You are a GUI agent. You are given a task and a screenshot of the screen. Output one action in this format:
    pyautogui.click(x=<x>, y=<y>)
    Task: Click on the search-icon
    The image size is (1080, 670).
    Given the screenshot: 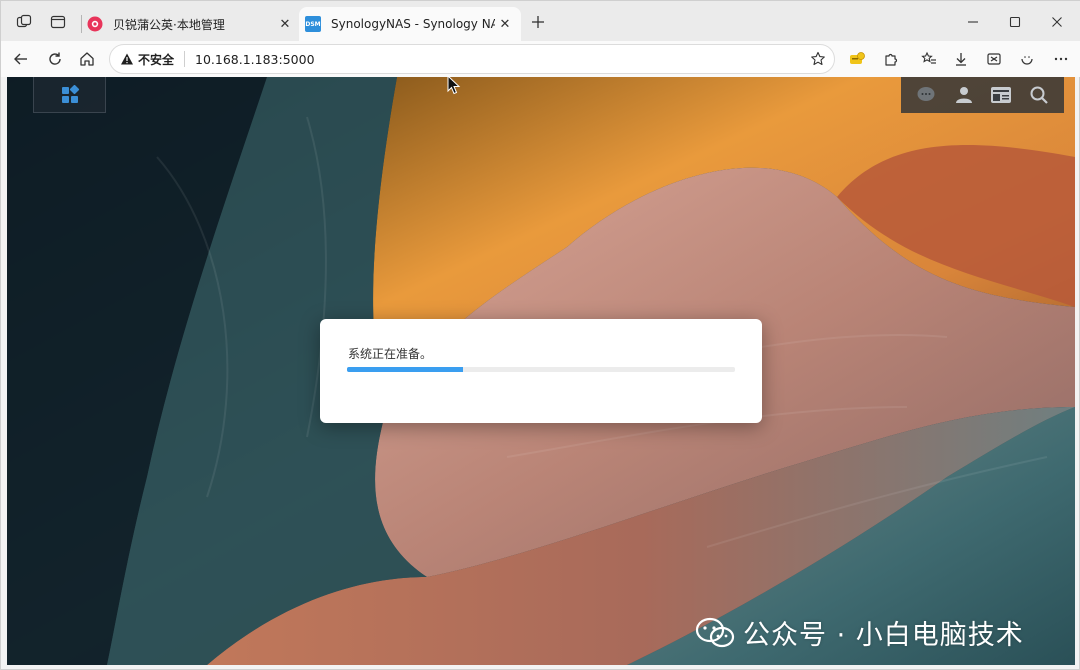 What is the action you would take?
    pyautogui.click(x=1039, y=95)
    